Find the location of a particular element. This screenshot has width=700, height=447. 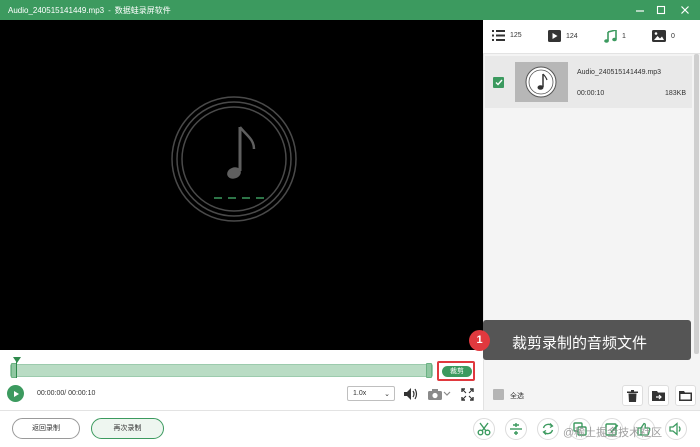

delete-button is located at coordinates (632, 395).